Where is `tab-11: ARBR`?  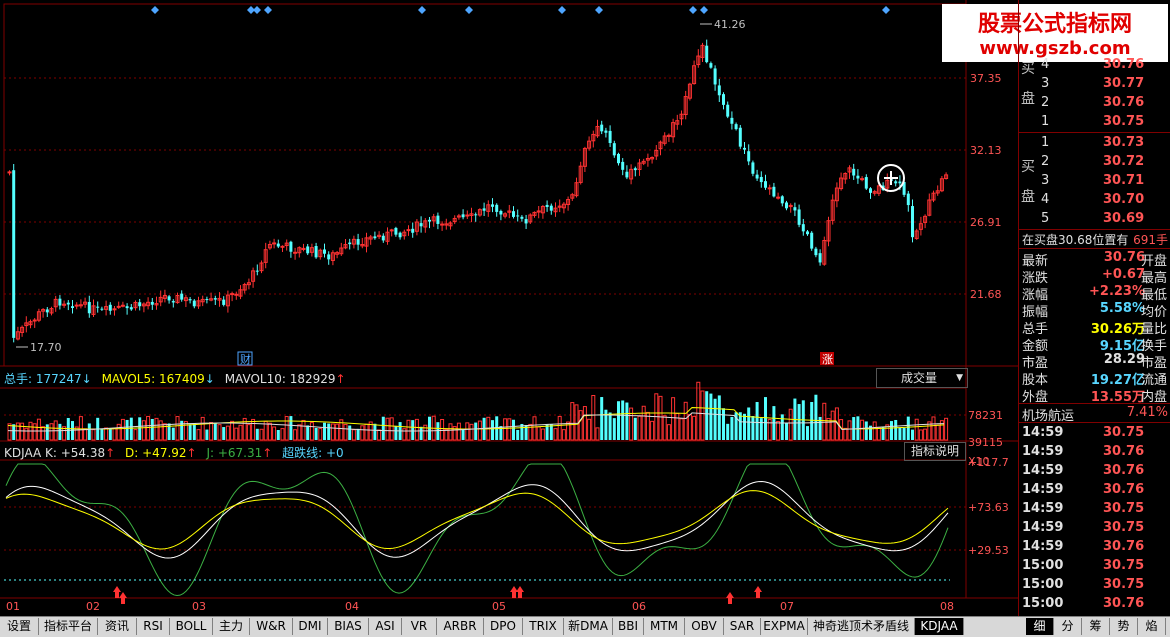 tab-11: ARBR is located at coordinates (460, 626).